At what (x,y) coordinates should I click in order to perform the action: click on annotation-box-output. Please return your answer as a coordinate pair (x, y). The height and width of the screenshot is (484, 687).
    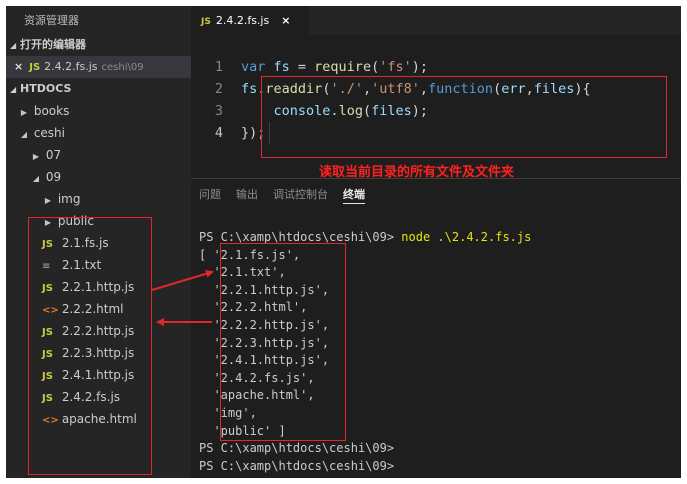
    Looking at the image, I should click on (283, 342).